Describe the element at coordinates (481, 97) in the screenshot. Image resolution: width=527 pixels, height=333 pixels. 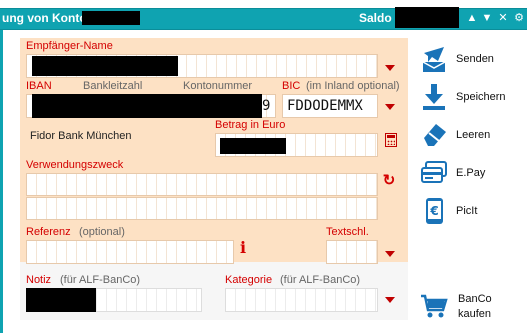
I see `save-label: Speichern` at that location.